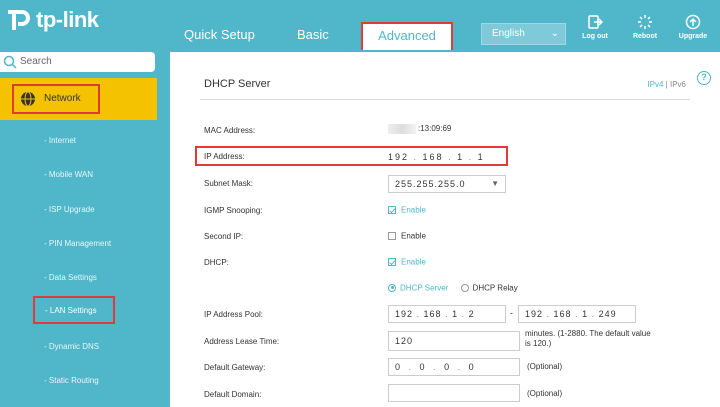  What do you see at coordinates (693, 36) in the screenshot?
I see `upgrade-label: Upgrade` at bounding box center [693, 36].